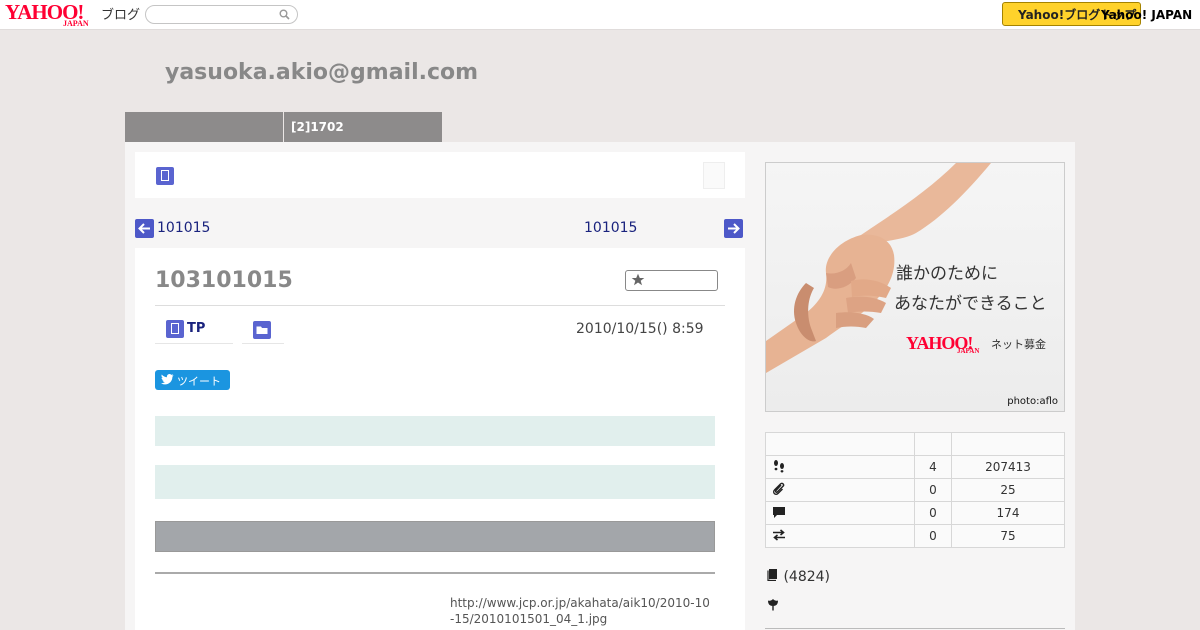 The height and width of the screenshot is (630, 1200). I want to click on blog-stats-table: 4 207413 0 25 0 174 0 75, so click(915, 490).